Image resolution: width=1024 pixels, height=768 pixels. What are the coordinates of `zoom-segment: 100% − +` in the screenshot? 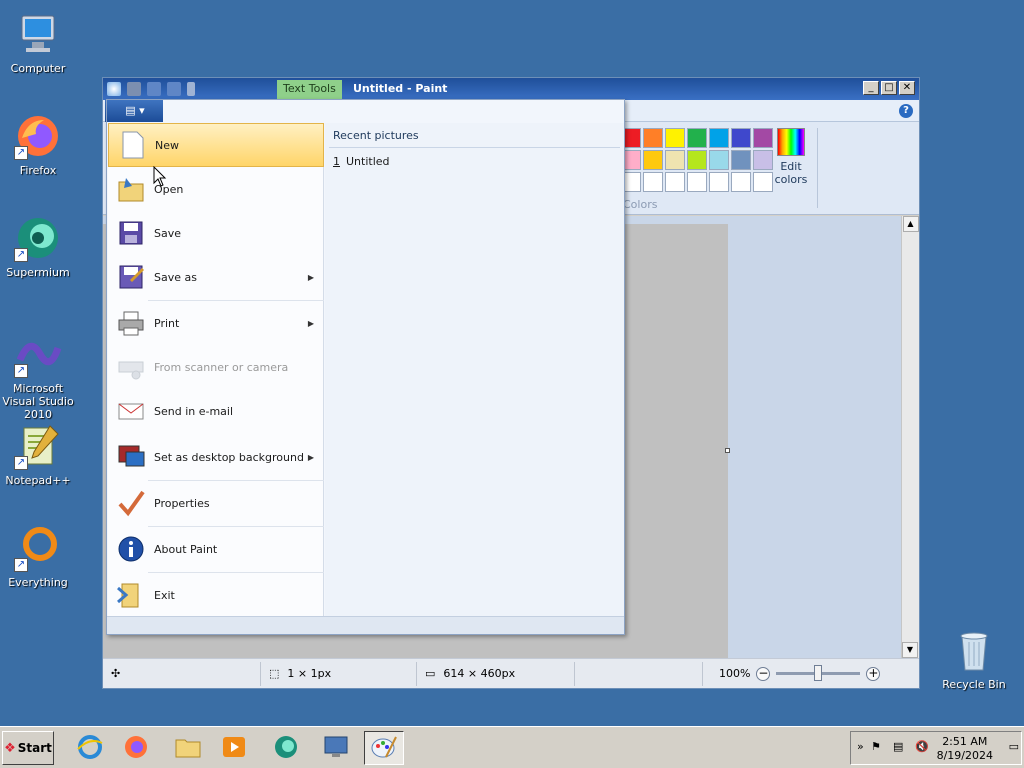 It's located at (792, 674).